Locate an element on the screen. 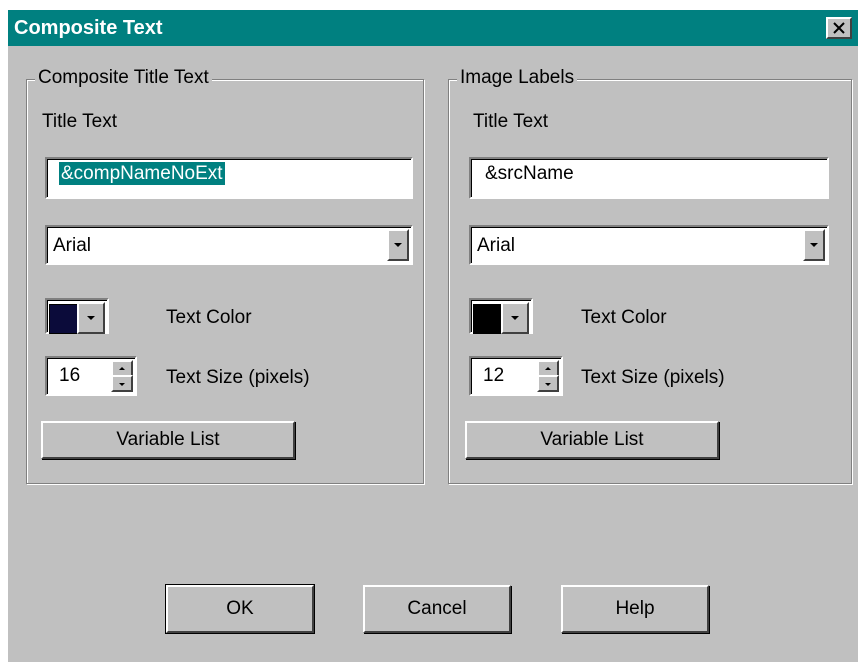 Image resolution: width=858 pixels, height=662 pixels. ok-button: OK is located at coordinates (240, 609).